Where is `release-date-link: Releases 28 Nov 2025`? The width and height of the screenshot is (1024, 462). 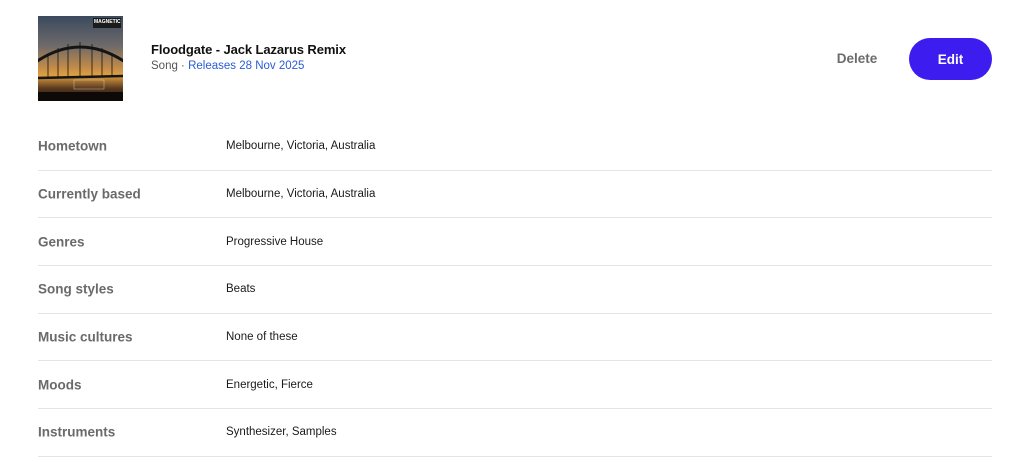 release-date-link: Releases 28 Nov 2025 is located at coordinates (246, 66).